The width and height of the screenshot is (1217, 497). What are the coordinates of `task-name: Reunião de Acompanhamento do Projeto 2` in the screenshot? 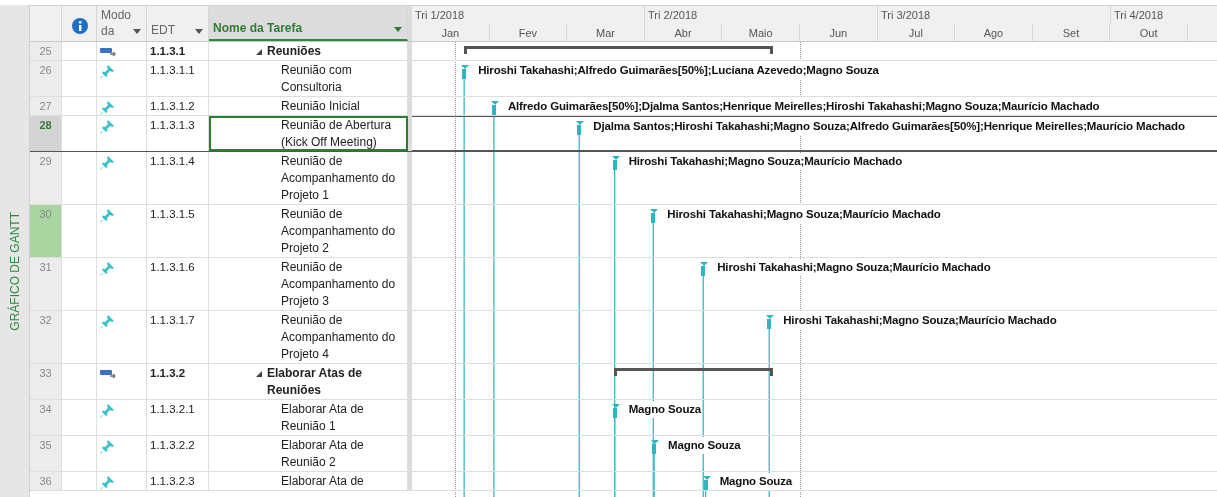 It's located at (339, 231).